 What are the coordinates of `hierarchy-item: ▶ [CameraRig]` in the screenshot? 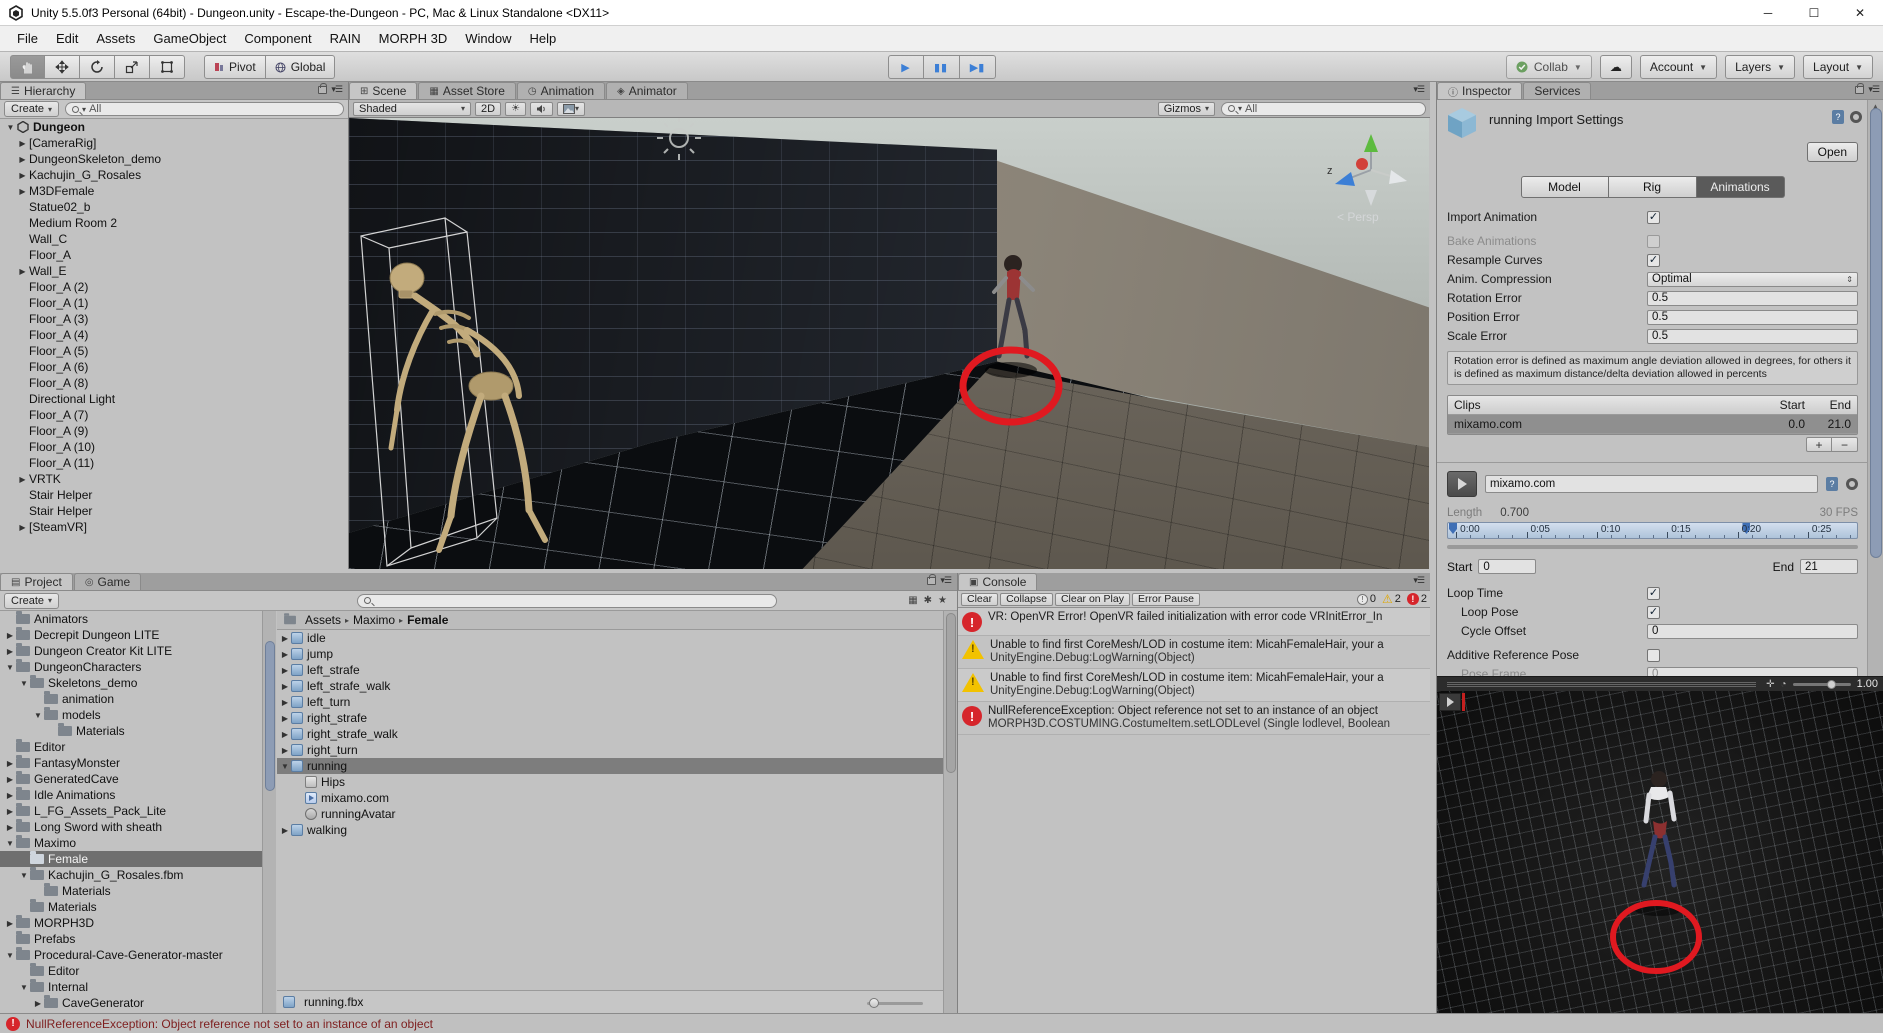 It's located at (174, 143).